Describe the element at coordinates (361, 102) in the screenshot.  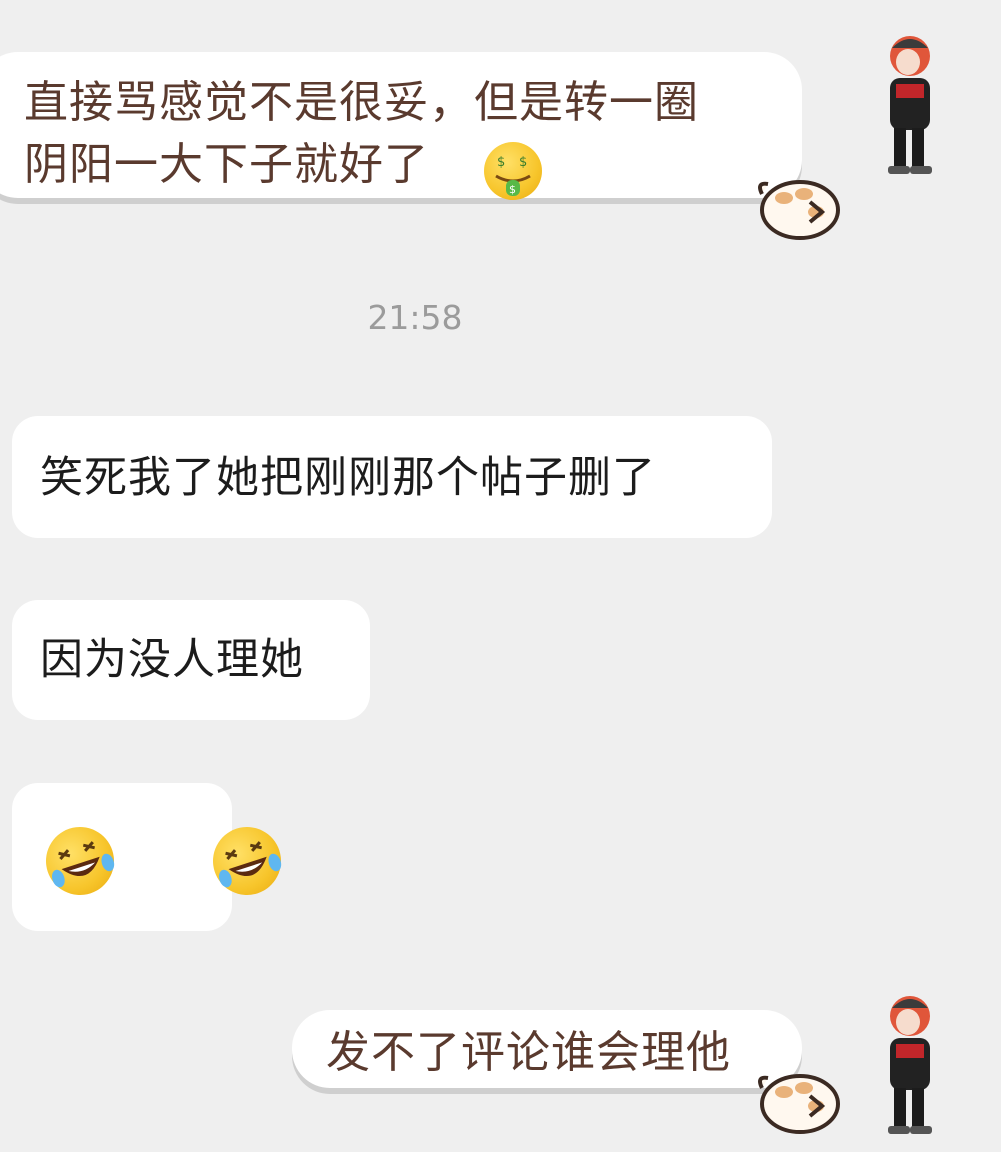
I see `message-text: 直接骂感觉不是很妥，但是转一圈` at that location.